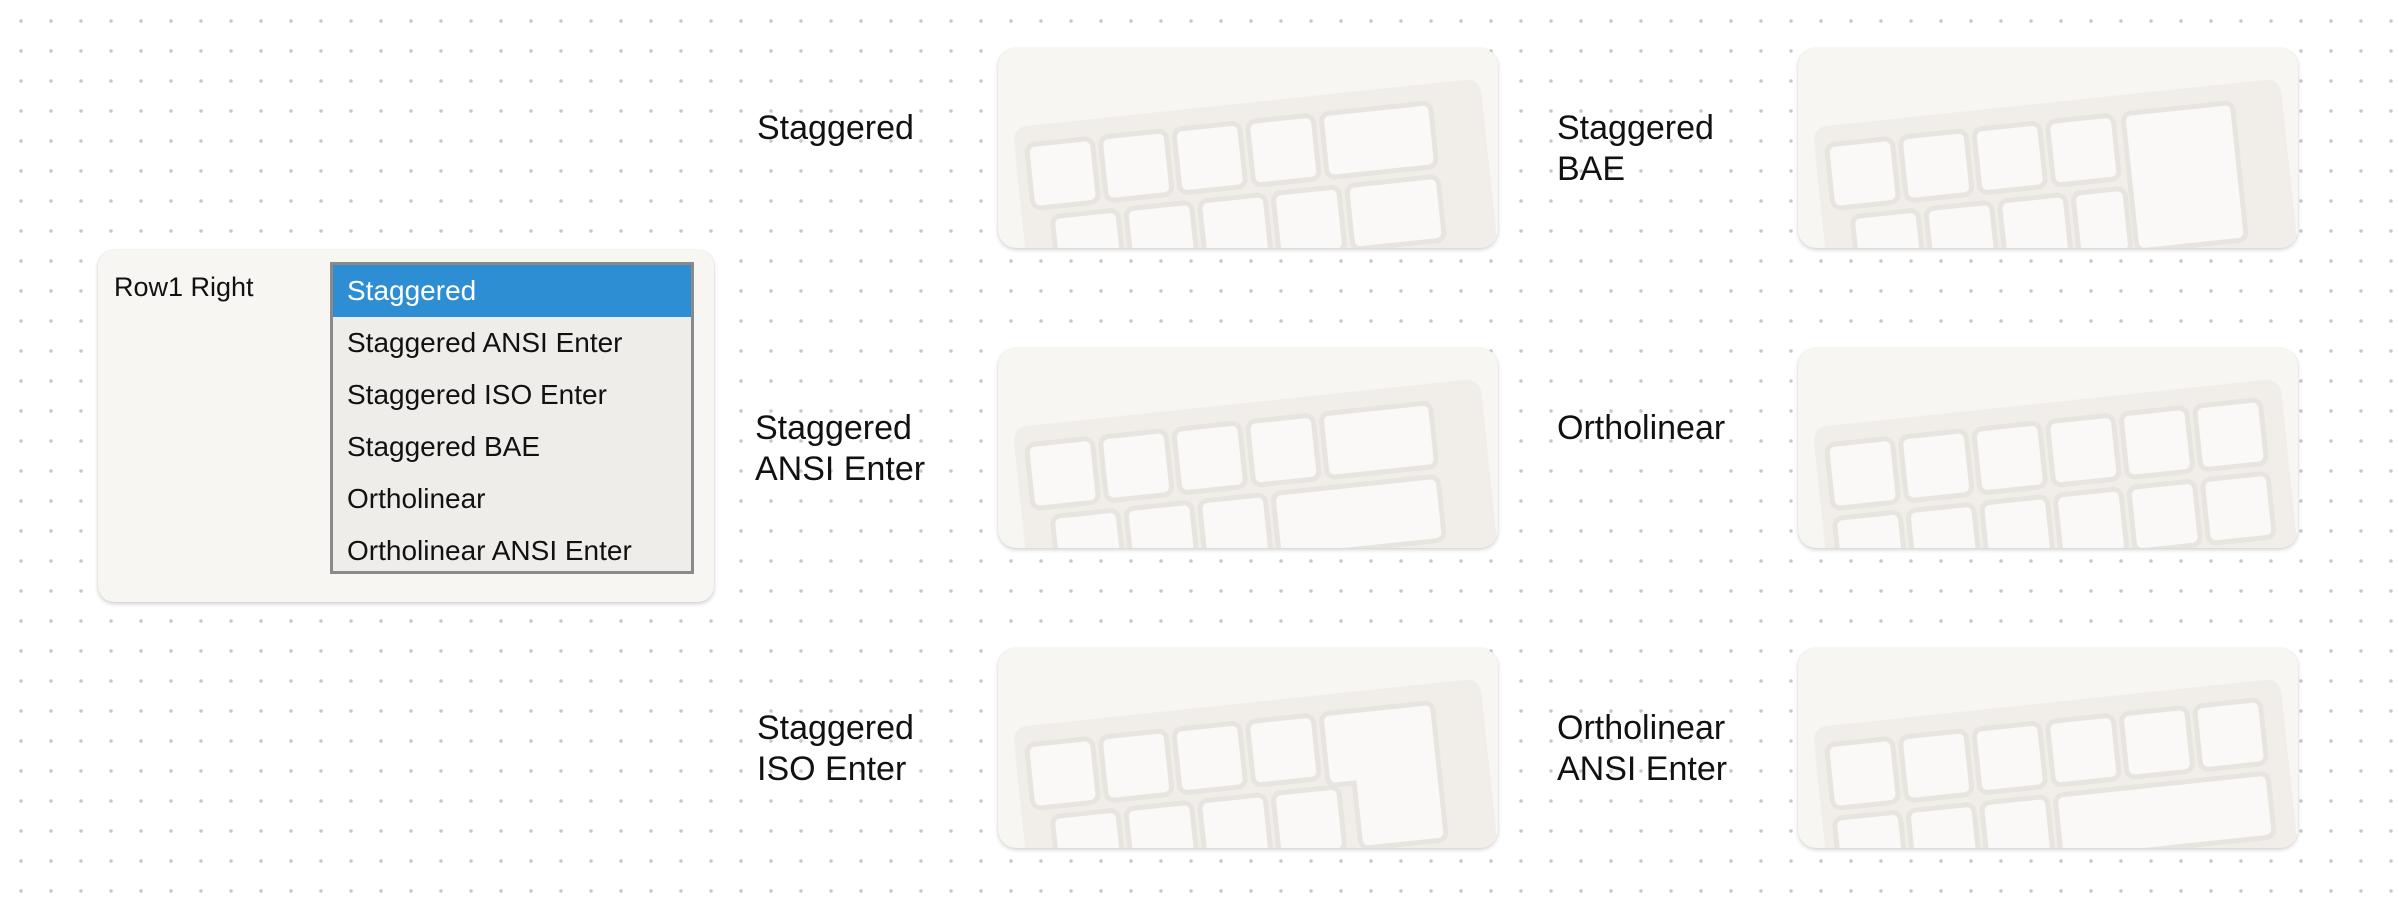 The width and height of the screenshot is (2398, 902). I want to click on label-line: ISO Enter, so click(832, 769).